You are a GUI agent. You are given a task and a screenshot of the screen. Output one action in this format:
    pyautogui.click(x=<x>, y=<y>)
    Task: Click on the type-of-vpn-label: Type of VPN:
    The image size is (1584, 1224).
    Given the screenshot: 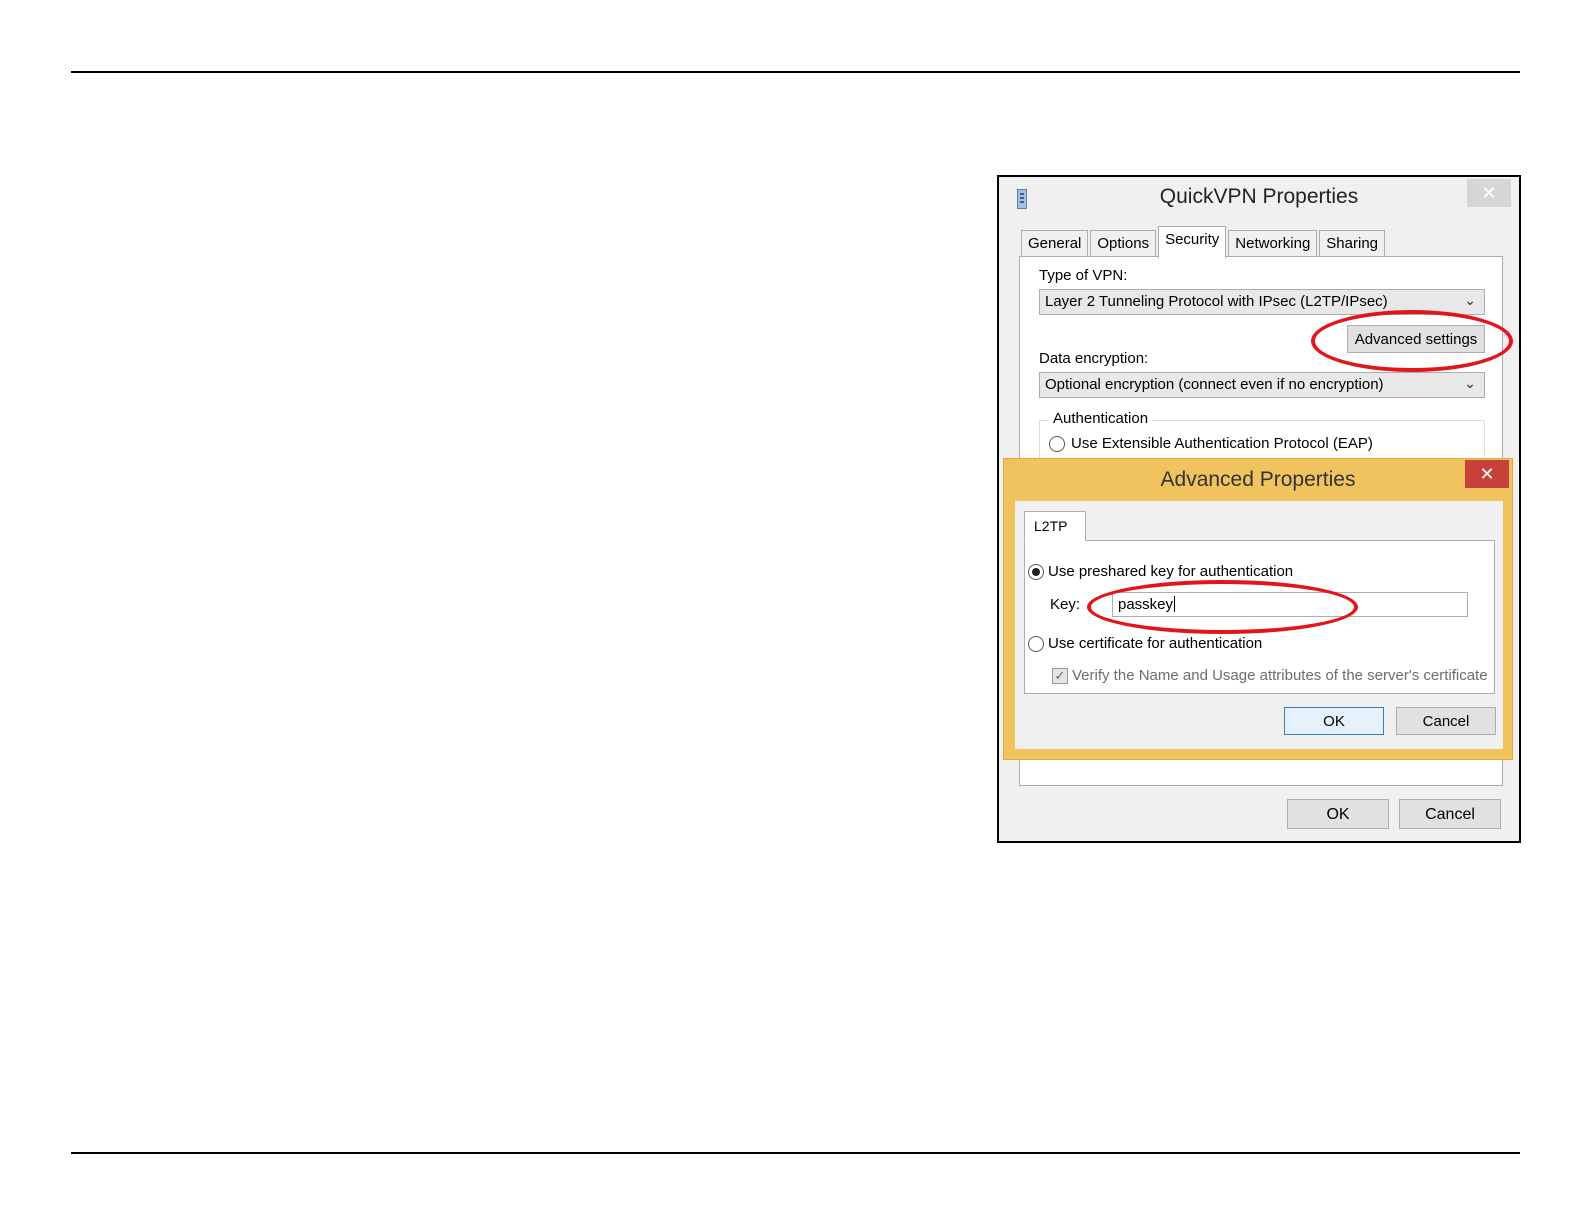 What is the action you would take?
    pyautogui.click(x=1083, y=275)
    